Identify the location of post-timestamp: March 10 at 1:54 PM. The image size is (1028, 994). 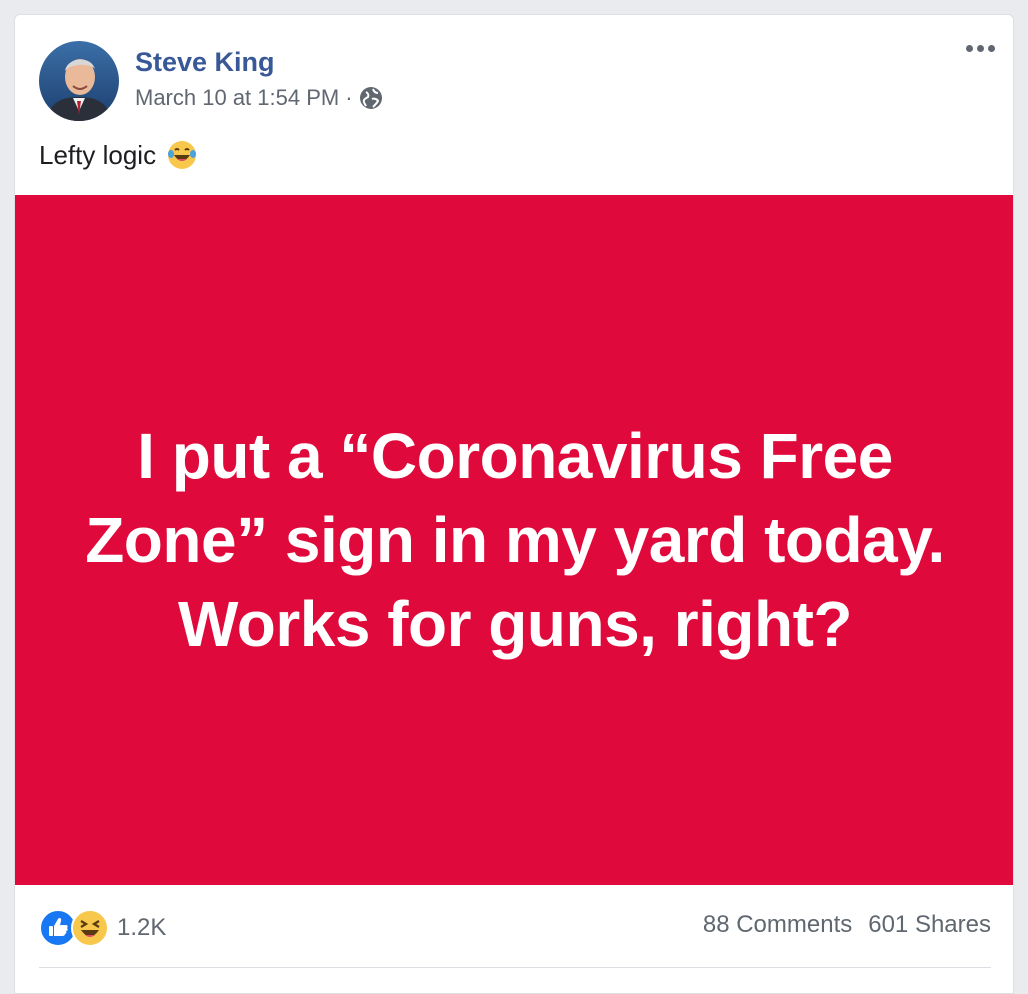
(237, 98).